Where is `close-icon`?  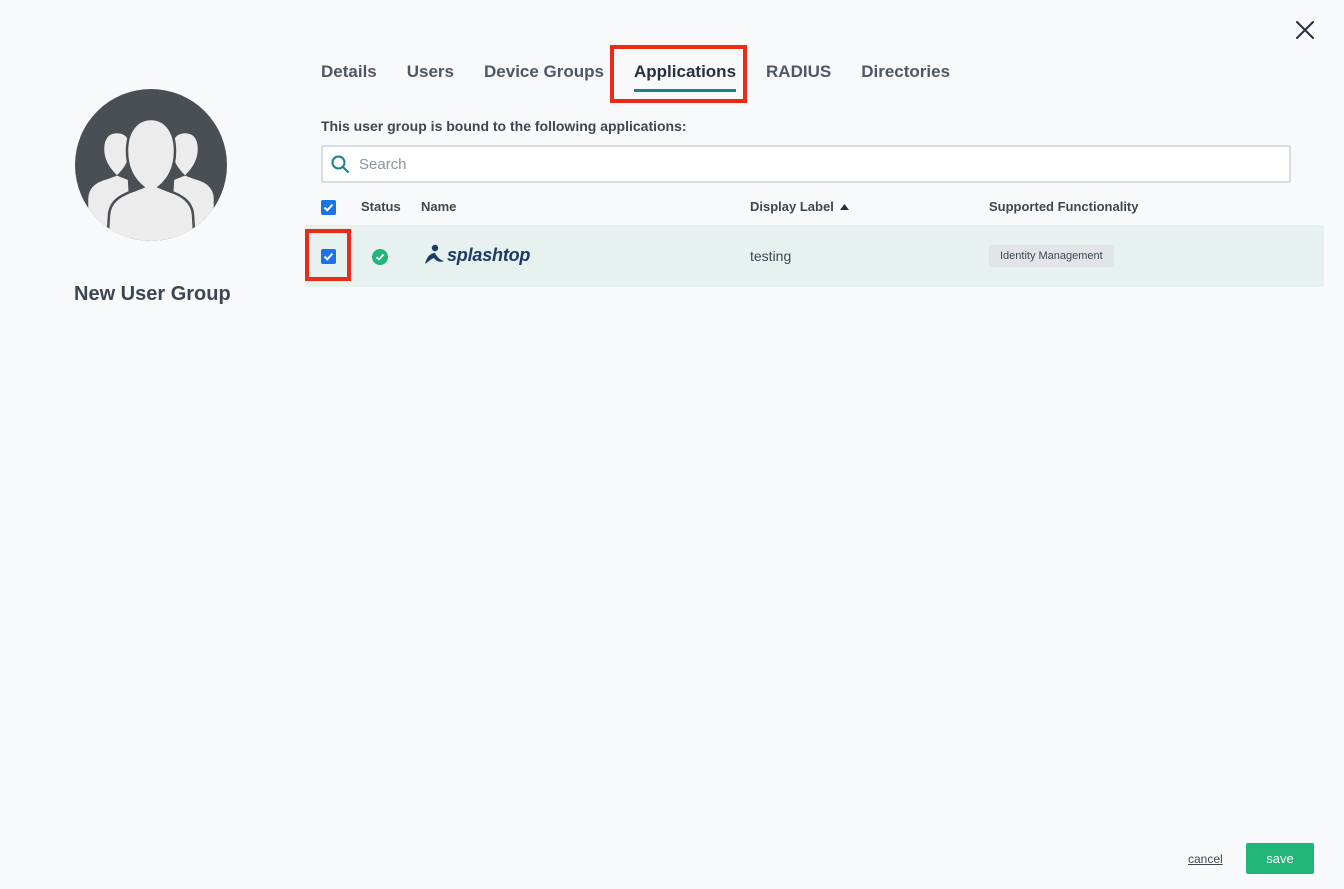 close-icon is located at coordinates (1305, 30).